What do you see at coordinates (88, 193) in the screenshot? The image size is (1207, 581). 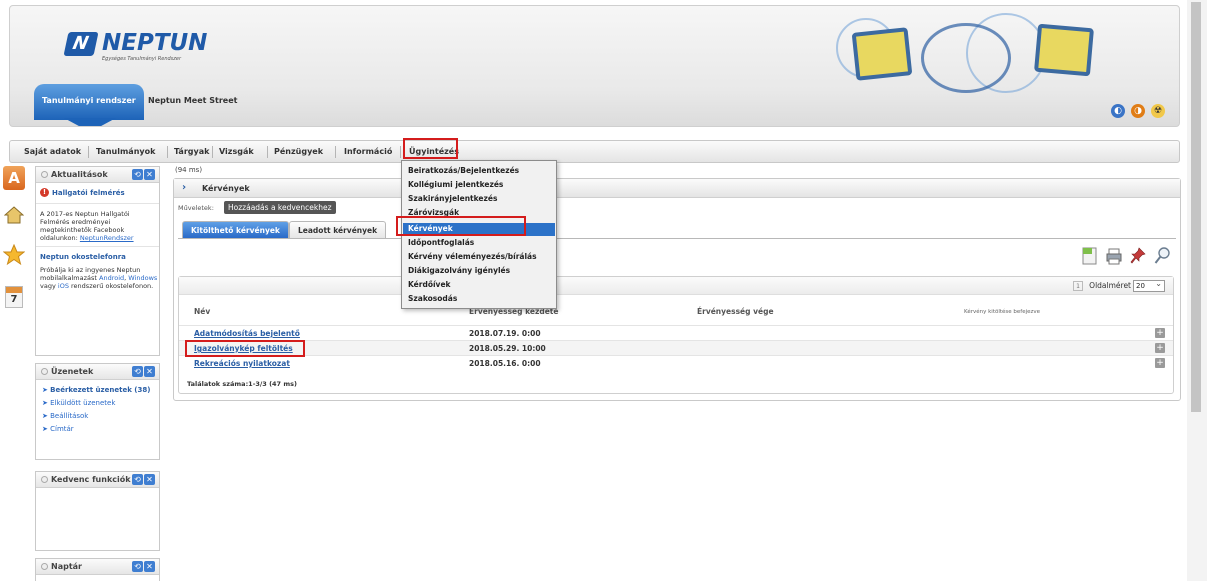 I see `survey-title: Hallgatói felmérés` at bounding box center [88, 193].